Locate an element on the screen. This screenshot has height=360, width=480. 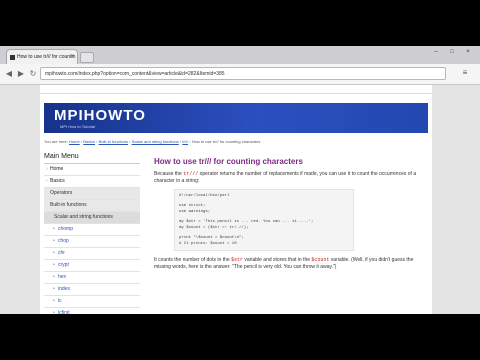
sidebar-item-chomp: • chomp is located at coordinates (92, 230).